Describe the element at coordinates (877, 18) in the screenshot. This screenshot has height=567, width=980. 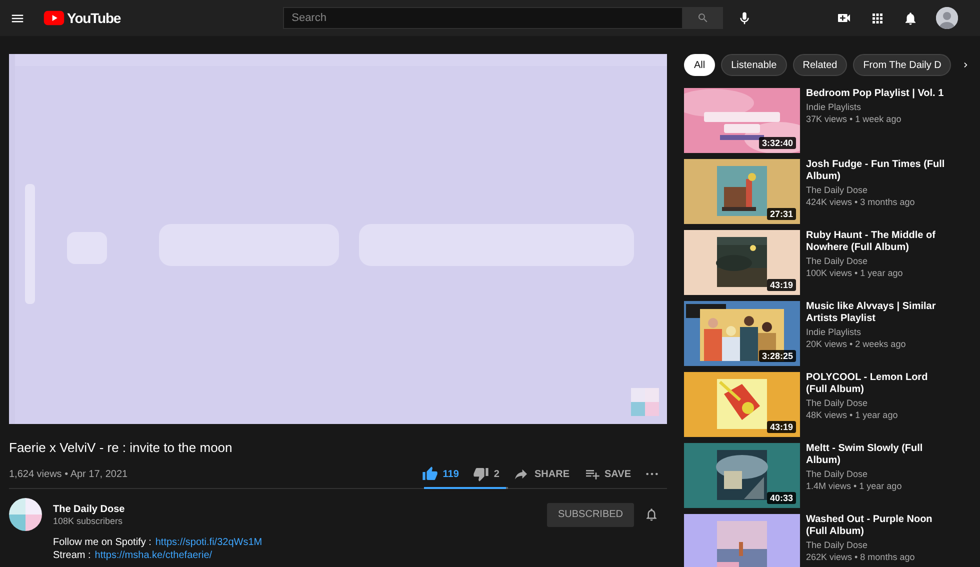
I see `apps-grid-icon` at that location.